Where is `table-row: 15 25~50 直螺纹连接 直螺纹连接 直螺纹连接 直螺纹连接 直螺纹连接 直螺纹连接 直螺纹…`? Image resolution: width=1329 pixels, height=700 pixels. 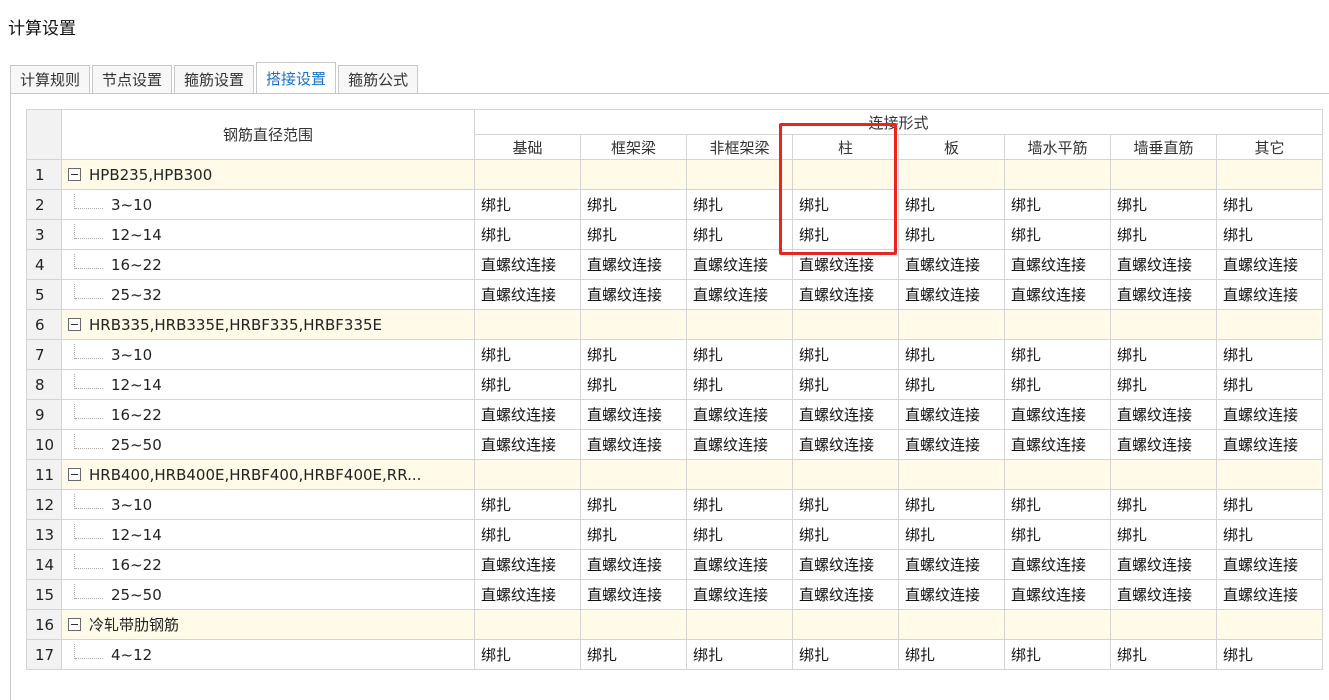 table-row: 15 25~50 直螺纹连接 直螺纹连接 直螺纹连接 直螺纹连接 直螺纹连接 直螺纹连接 直螺纹… is located at coordinates (674, 594).